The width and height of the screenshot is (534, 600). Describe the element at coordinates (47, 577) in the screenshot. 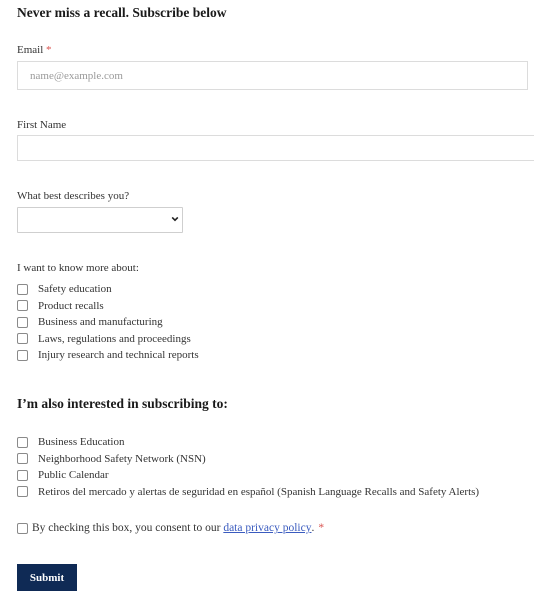

I see `submit-button: Submit` at that location.